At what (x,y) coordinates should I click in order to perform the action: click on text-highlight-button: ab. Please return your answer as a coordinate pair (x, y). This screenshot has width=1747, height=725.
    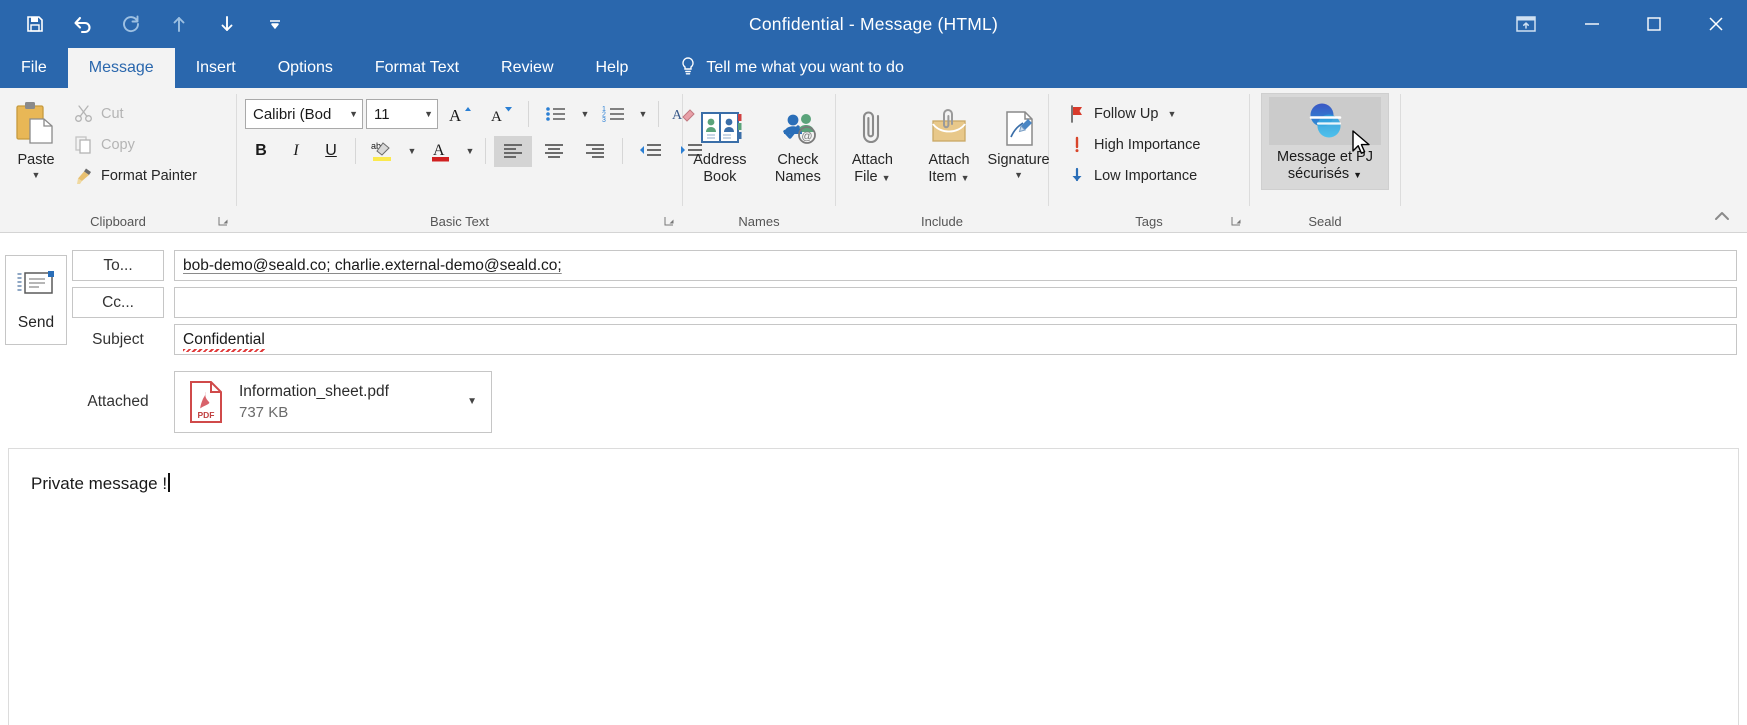
    Looking at the image, I should click on (383, 151).